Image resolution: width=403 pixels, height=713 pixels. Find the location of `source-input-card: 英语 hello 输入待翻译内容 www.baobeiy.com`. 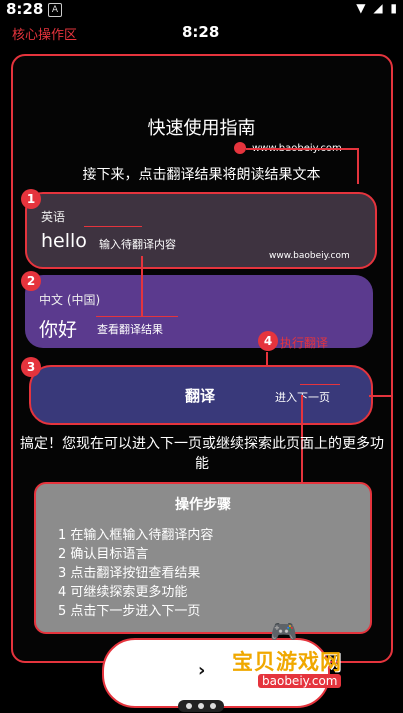

source-input-card: 英语 hello 输入待翻译内容 www.baobeiy.com is located at coordinates (201, 230).